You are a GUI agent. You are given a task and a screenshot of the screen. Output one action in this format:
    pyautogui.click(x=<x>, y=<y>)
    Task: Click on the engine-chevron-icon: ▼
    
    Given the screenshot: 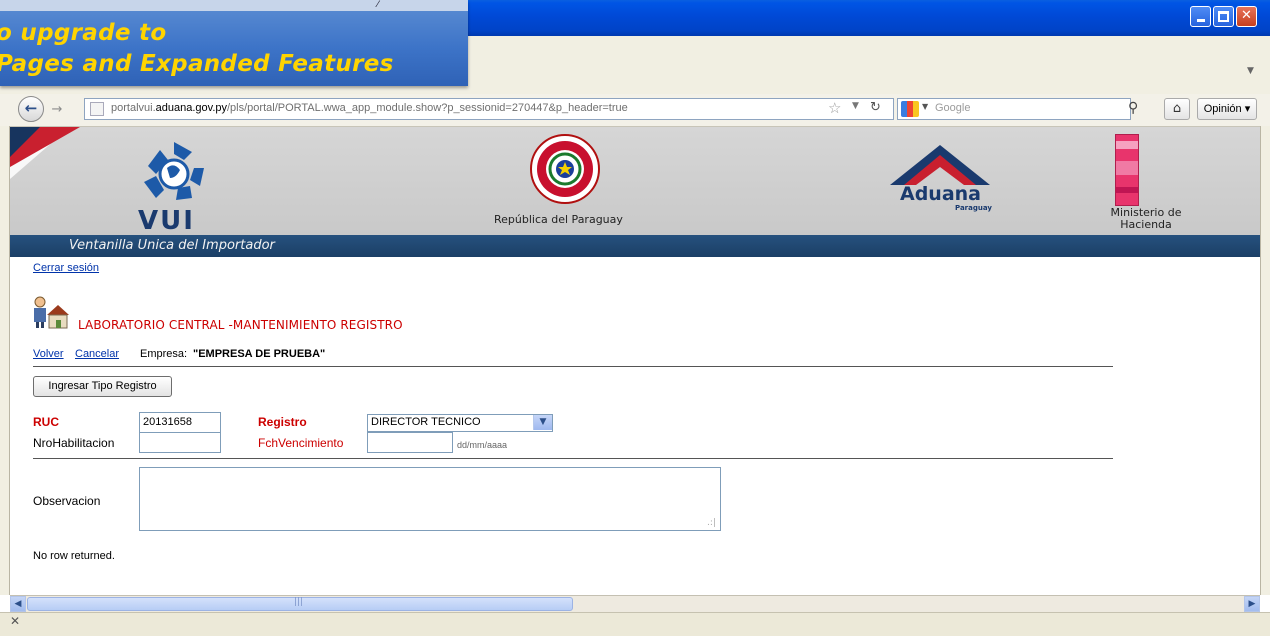 What is the action you would take?
    pyautogui.click(x=925, y=106)
    